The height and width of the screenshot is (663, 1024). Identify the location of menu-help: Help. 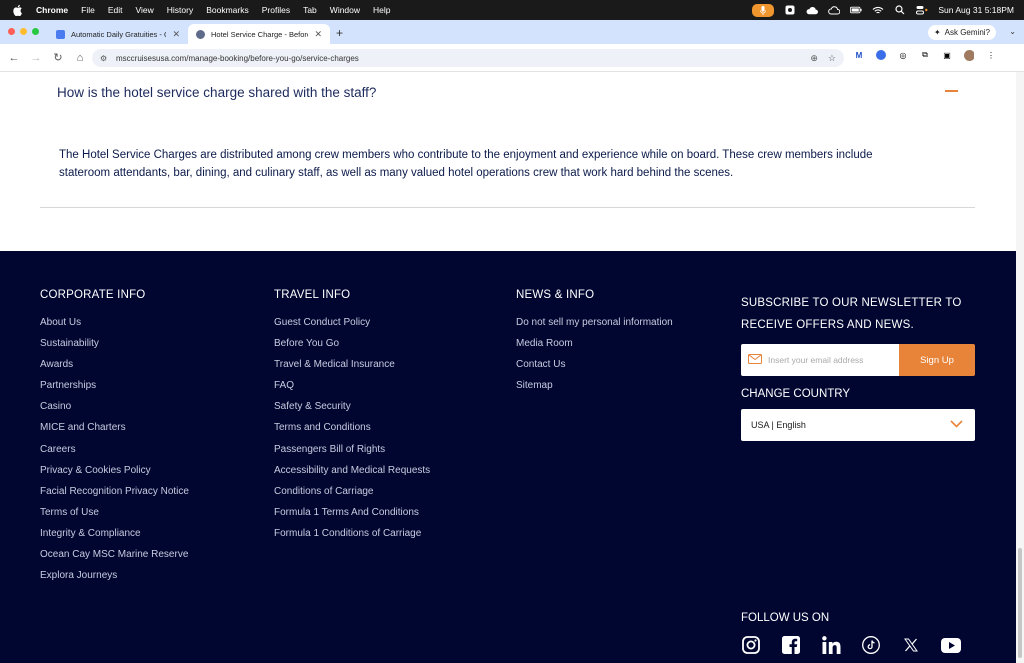
(381, 10).